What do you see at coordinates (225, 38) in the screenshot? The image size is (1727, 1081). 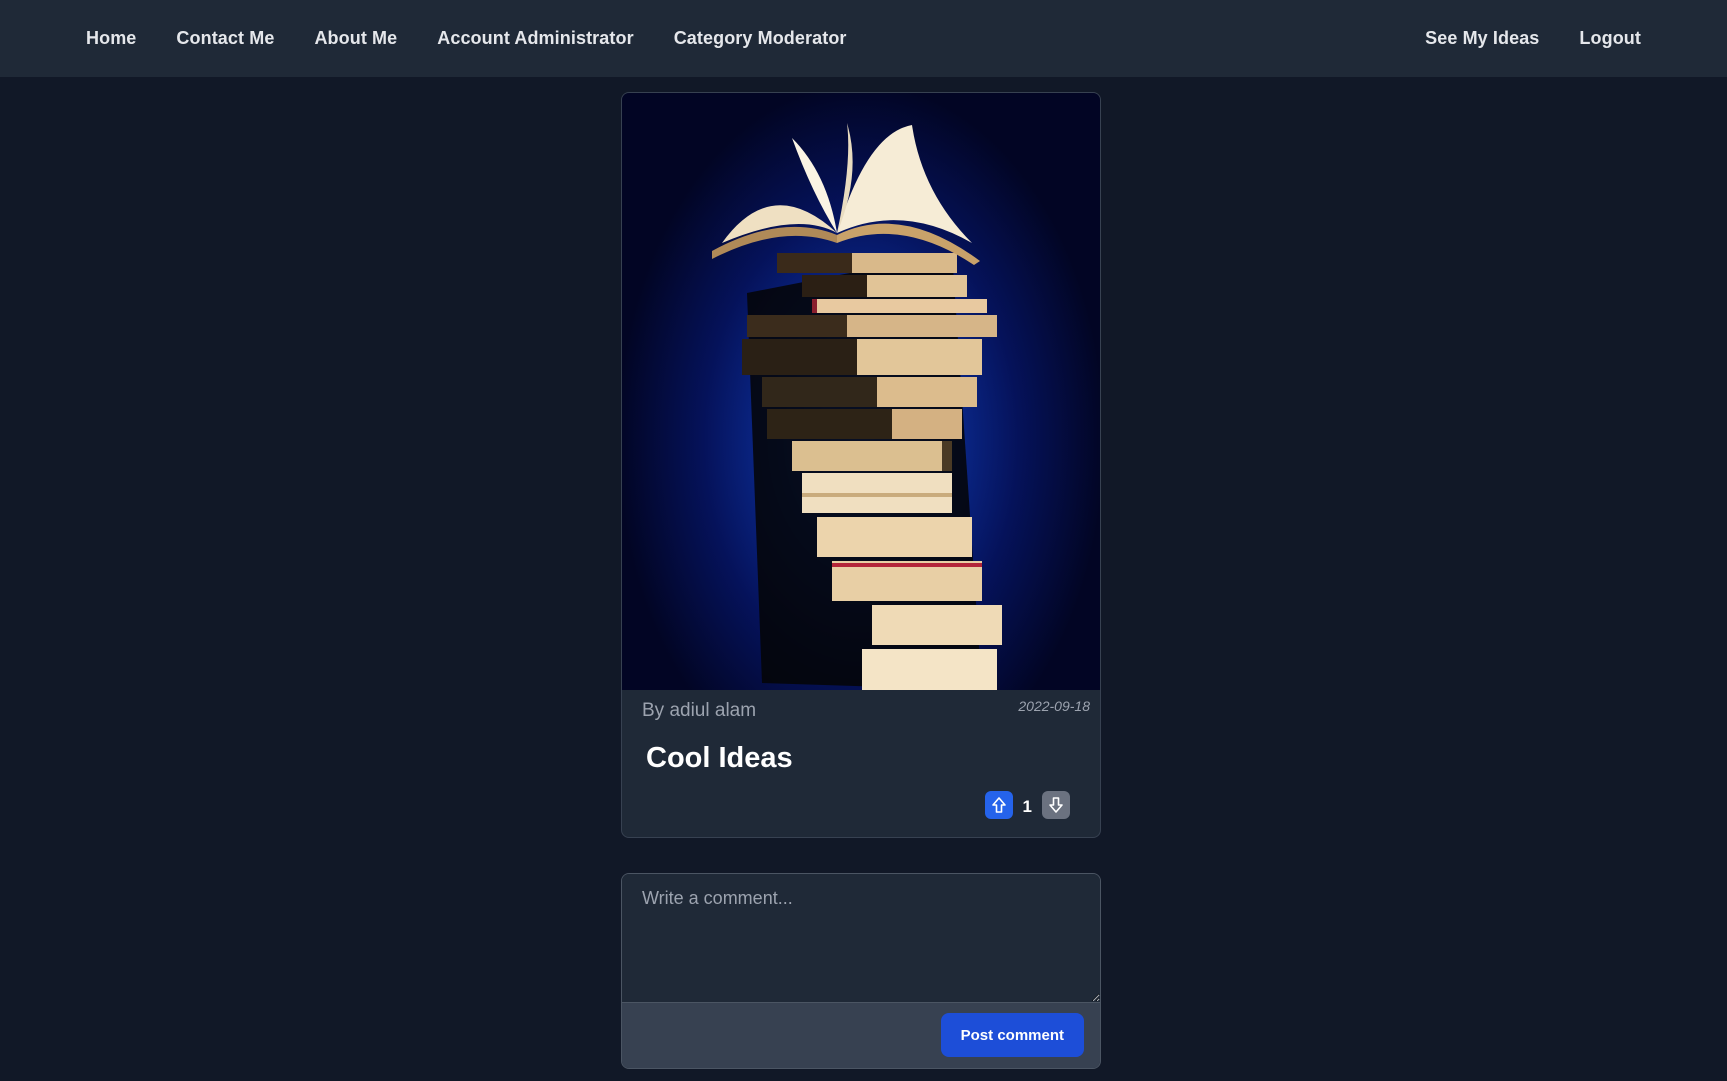 I see `nav-contact-link: Contact Me` at bounding box center [225, 38].